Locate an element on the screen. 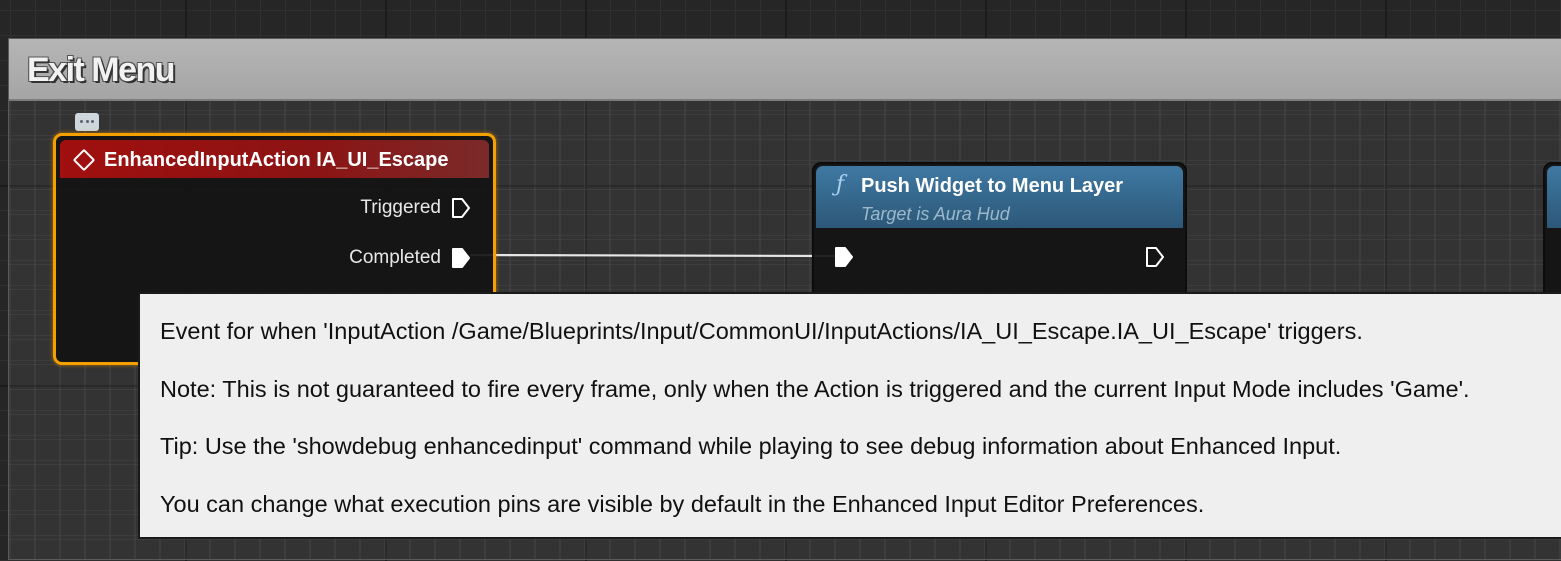 Image resolution: width=1561 pixels, height=561 pixels. event-node-header: EnhancedInputAction IA_UI_Escape is located at coordinates (274, 159).